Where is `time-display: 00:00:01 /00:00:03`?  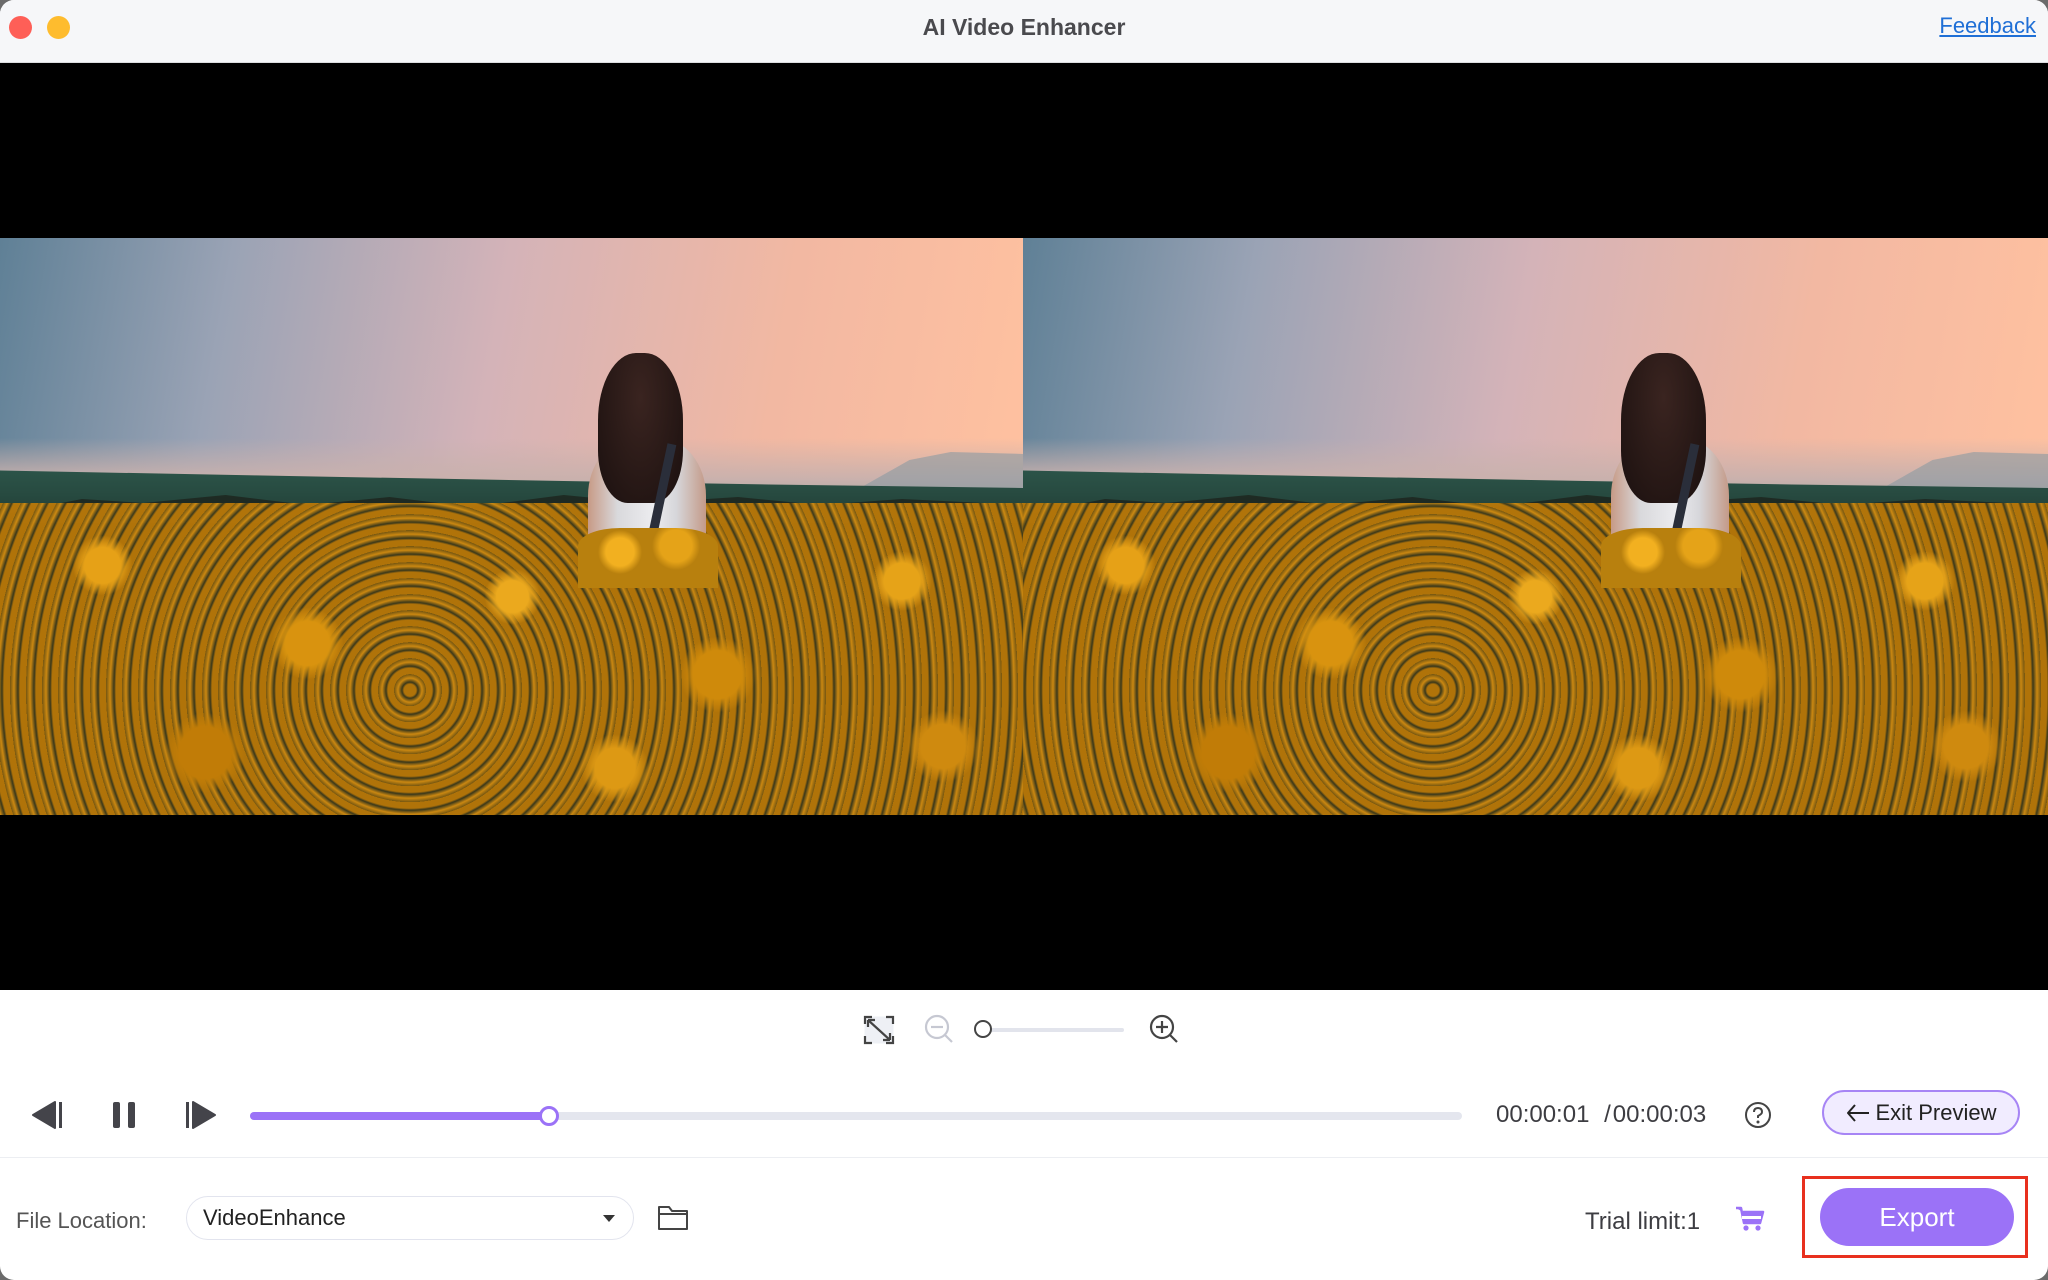 time-display: 00:00:01 /00:00:03 is located at coordinates (1601, 1115).